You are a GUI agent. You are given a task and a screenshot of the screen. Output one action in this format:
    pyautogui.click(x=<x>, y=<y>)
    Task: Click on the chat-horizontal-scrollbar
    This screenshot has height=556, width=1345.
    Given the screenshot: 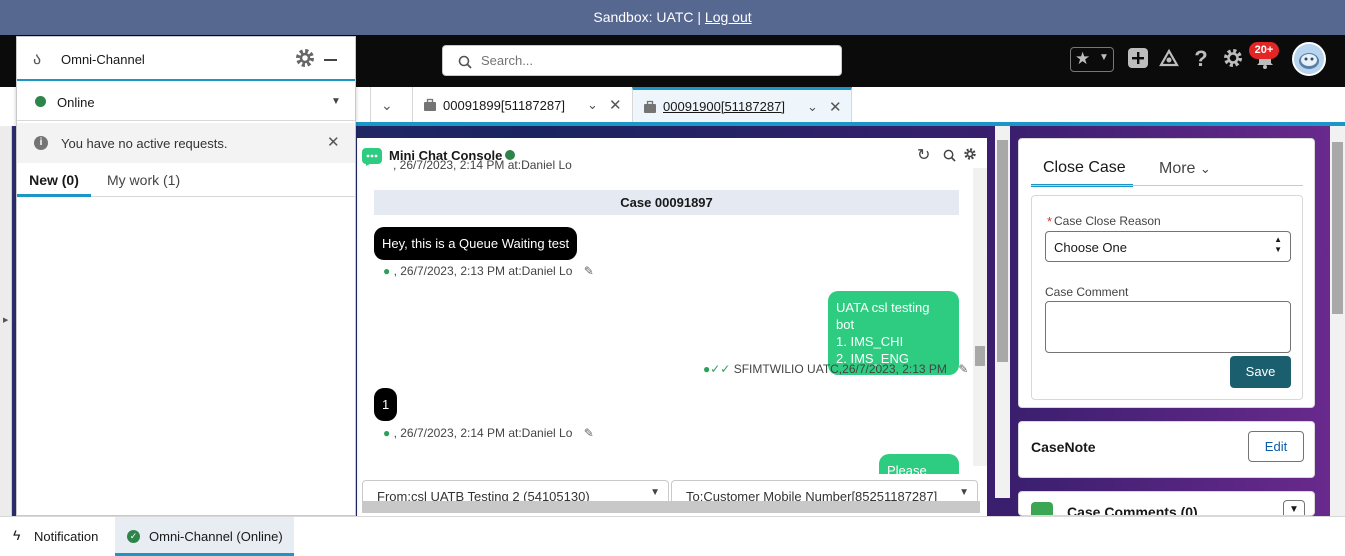 What is the action you would take?
    pyautogui.click(x=671, y=507)
    